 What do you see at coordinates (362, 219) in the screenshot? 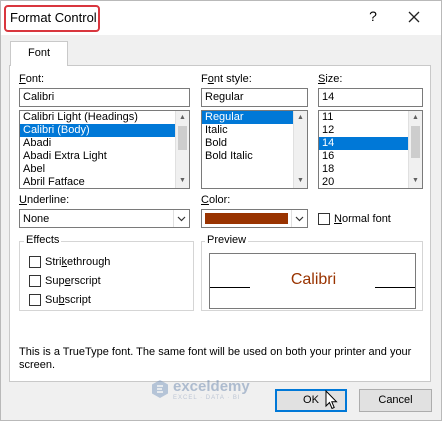
I see `normal-font-label: Normal font` at bounding box center [362, 219].